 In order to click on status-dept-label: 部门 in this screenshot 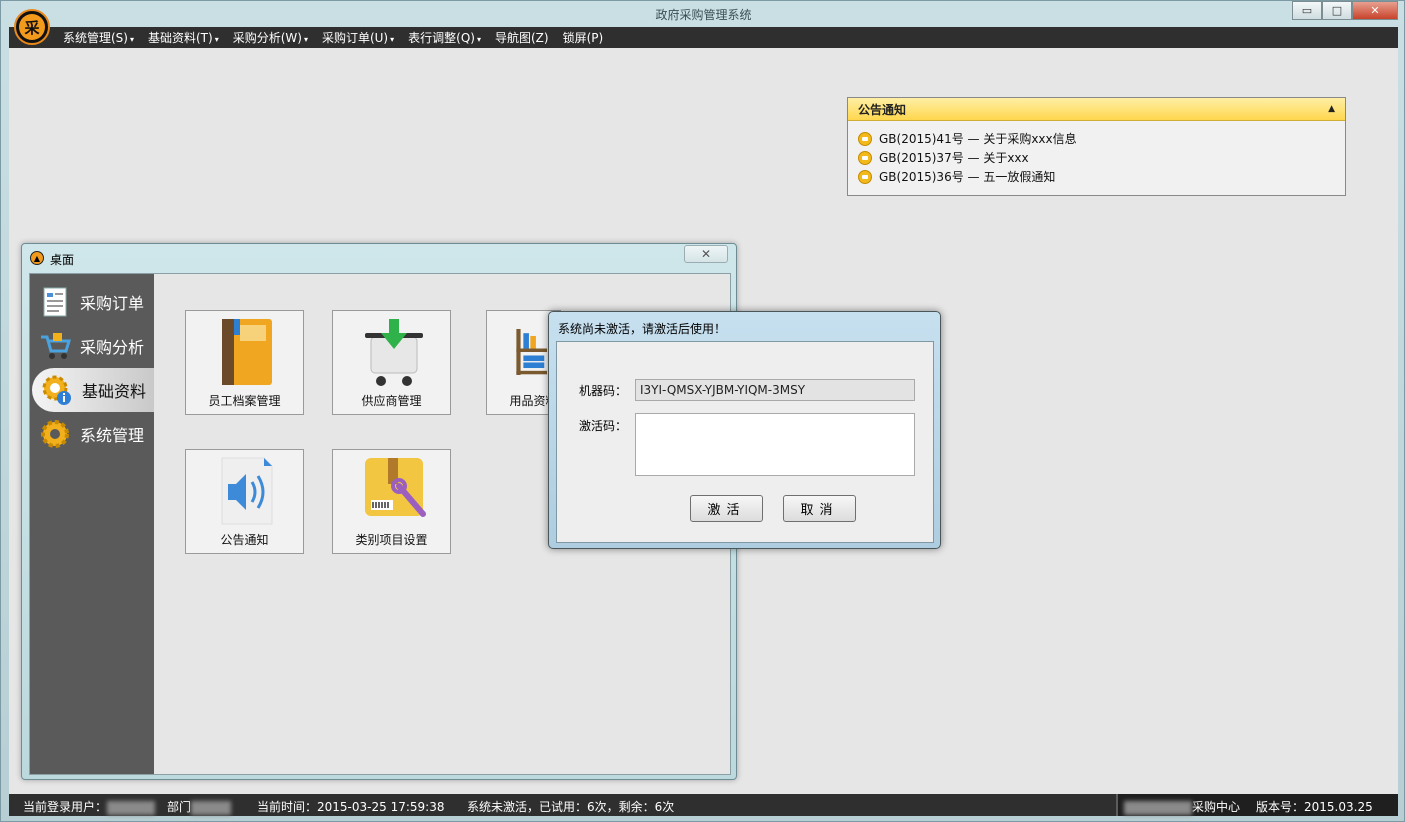, I will do `click(179, 807)`.